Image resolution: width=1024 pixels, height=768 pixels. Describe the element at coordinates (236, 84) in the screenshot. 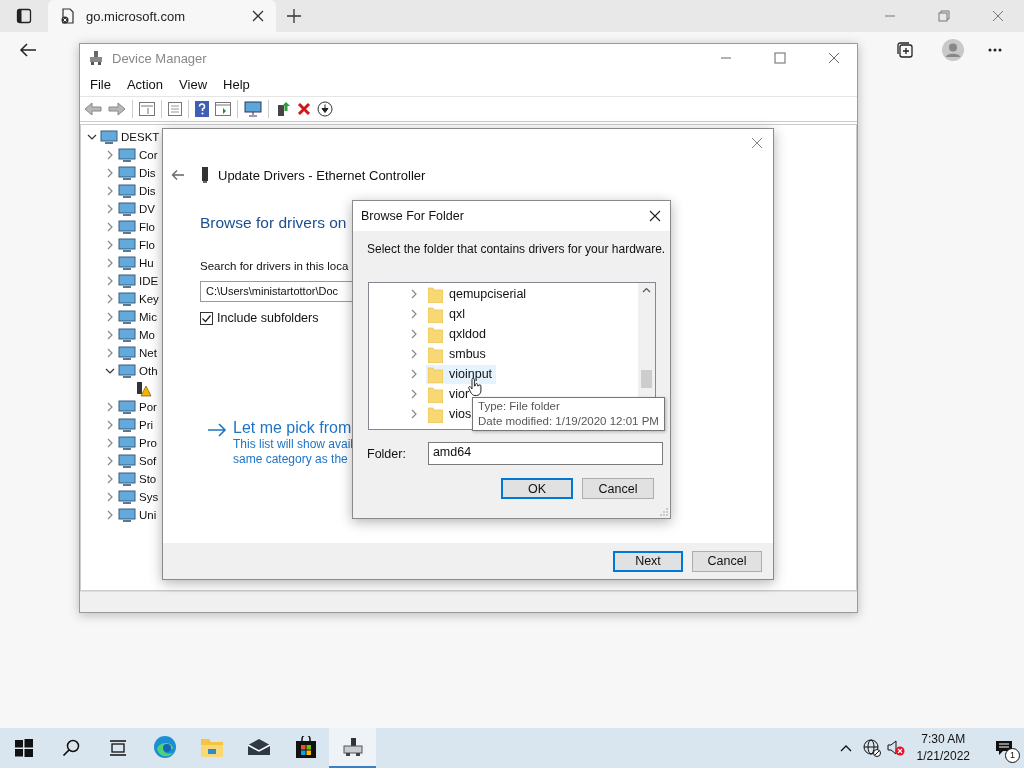

I see `menu-item: Help` at that location.